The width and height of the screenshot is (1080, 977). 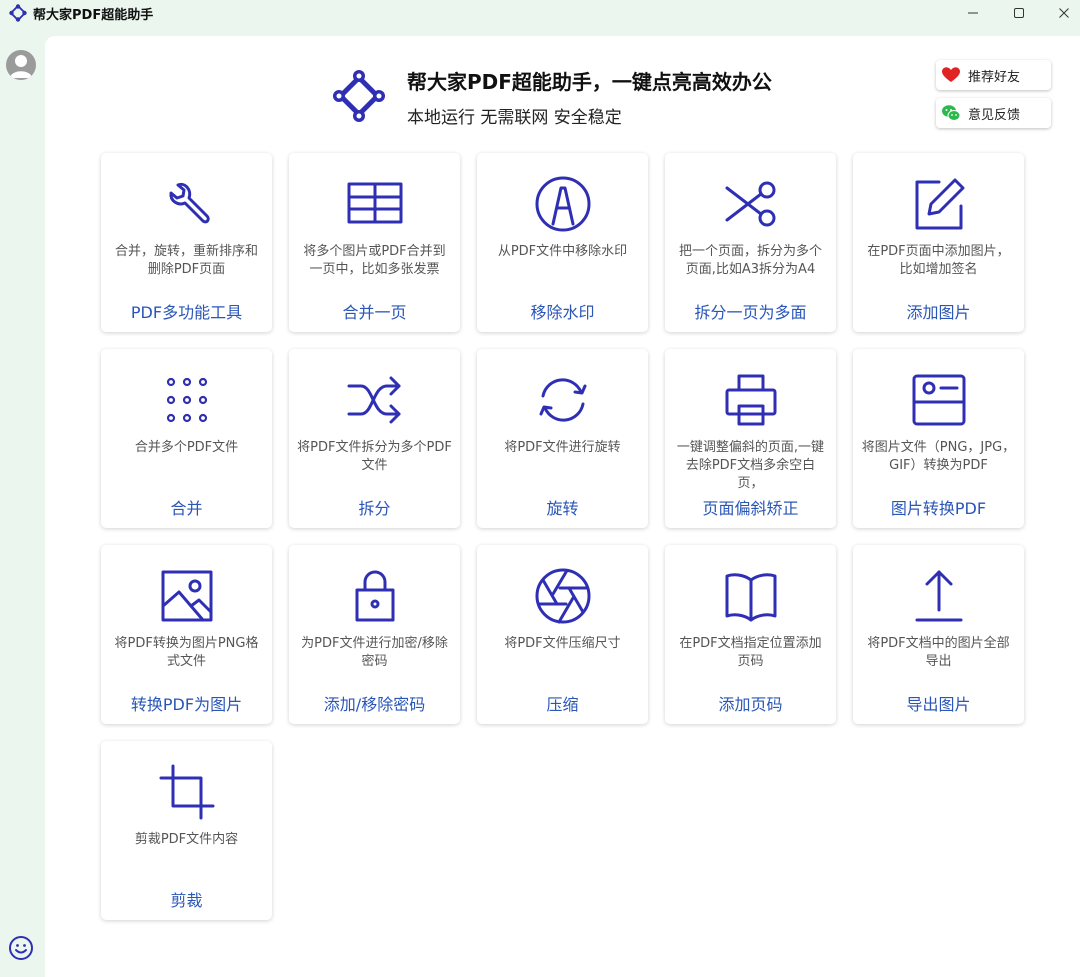 I want to click on rotate-icon, so click(x=563, y=400).